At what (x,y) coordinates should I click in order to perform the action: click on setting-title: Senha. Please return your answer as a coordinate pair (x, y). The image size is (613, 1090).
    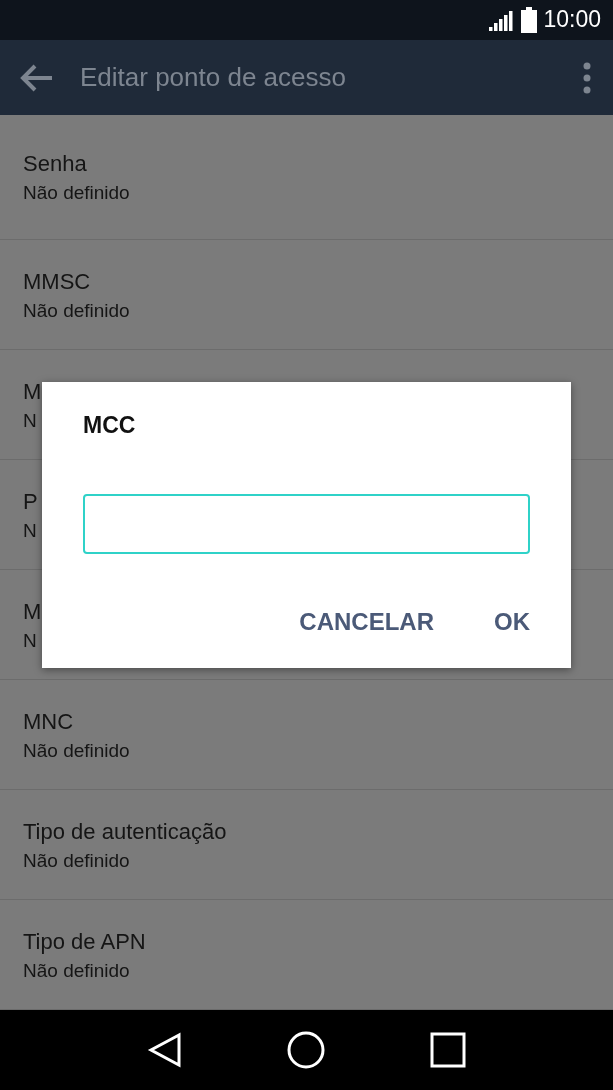
    Looking at the image, I should click on (55, 164).